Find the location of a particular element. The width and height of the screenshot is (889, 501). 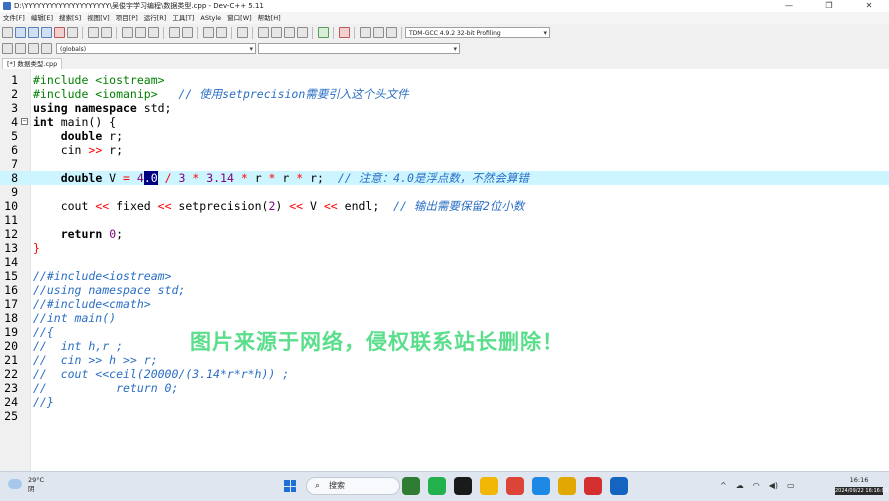

print-icon is located at coordinates (72, 32).